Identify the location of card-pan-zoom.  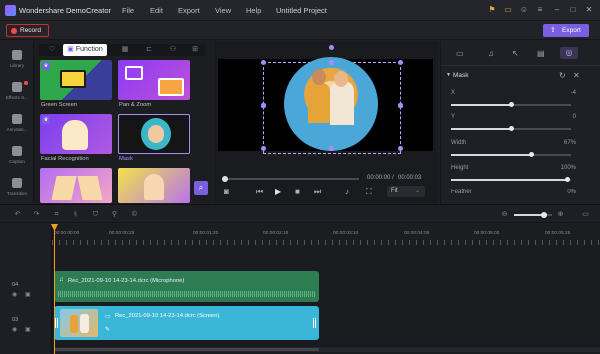
(154, 80).